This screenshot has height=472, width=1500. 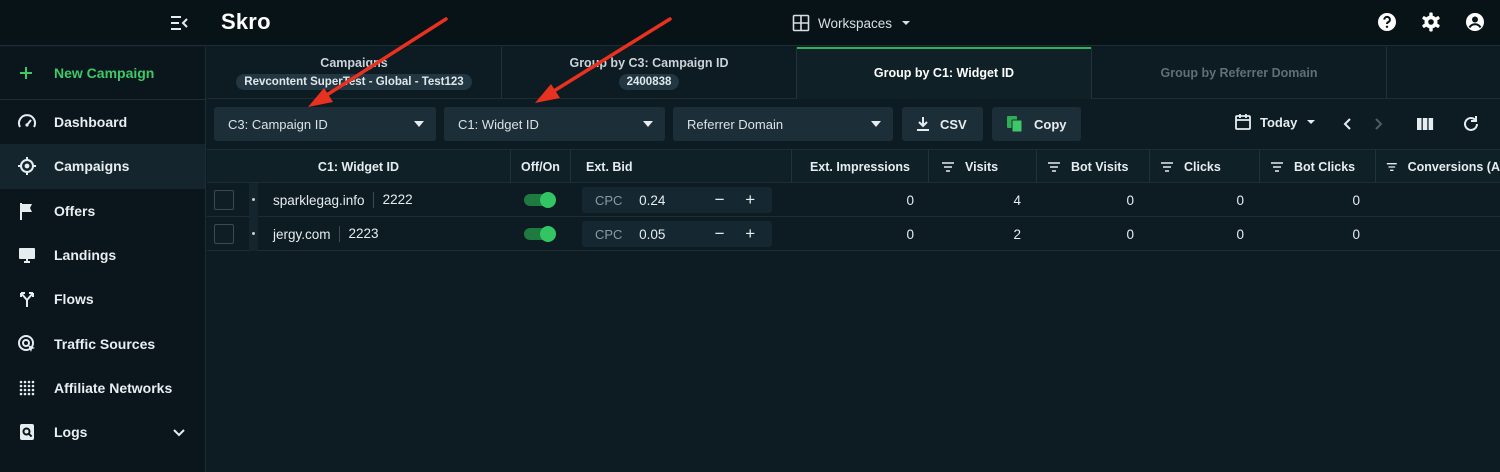 I want to click on tab-group-by-widget-id: Group by C1: Widget ID, so click(x=944, y=73).